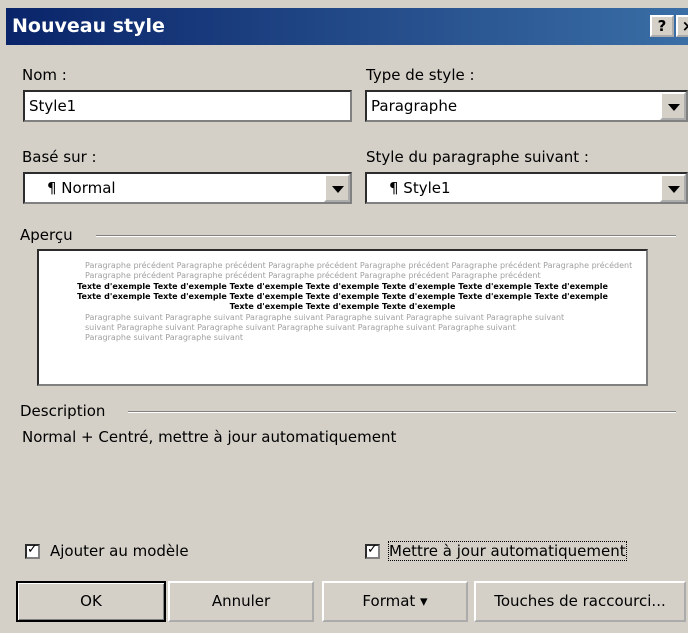 The width and height of the screenshot is (688, 633). I want to click on auto-update-checkbox: ✓, so click(372, 550).